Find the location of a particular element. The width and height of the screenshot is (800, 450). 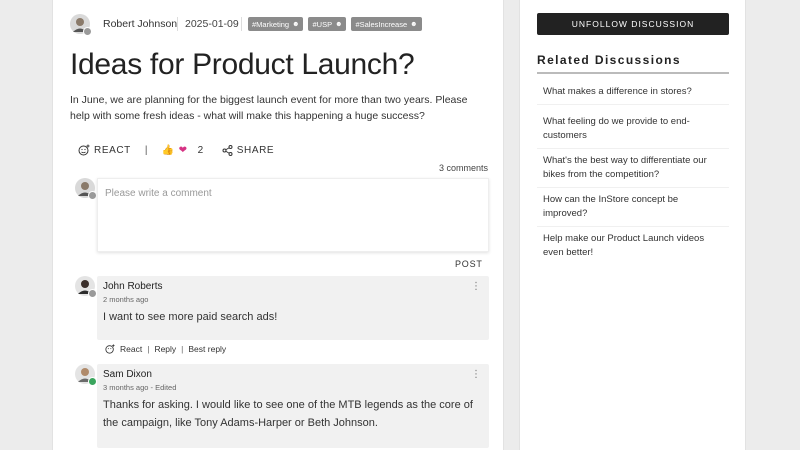

share-icon is located at coordinates (227, 150).